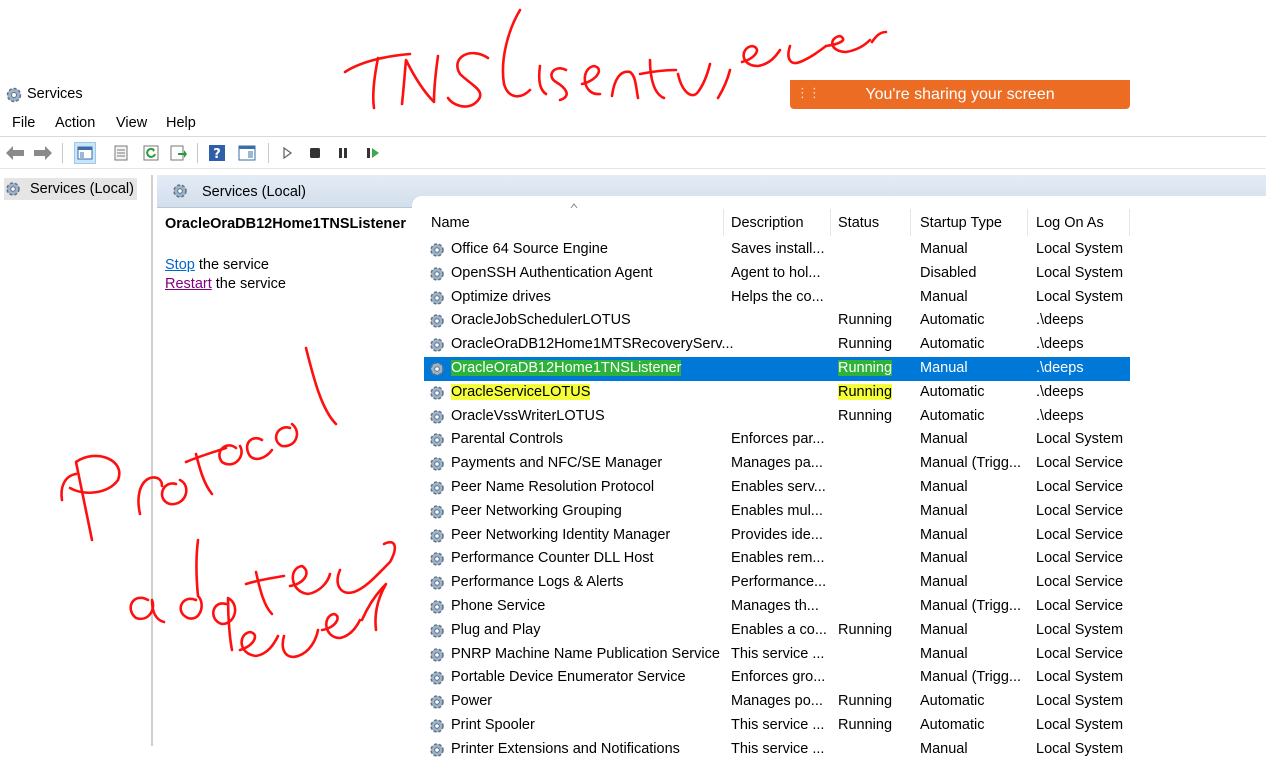 This screenshot has width=1266, height=762. What do you see at coordinates (77, 460) in the screenshot?
I see `console-tree: Services (Local)` at bounding box center [77, 460].